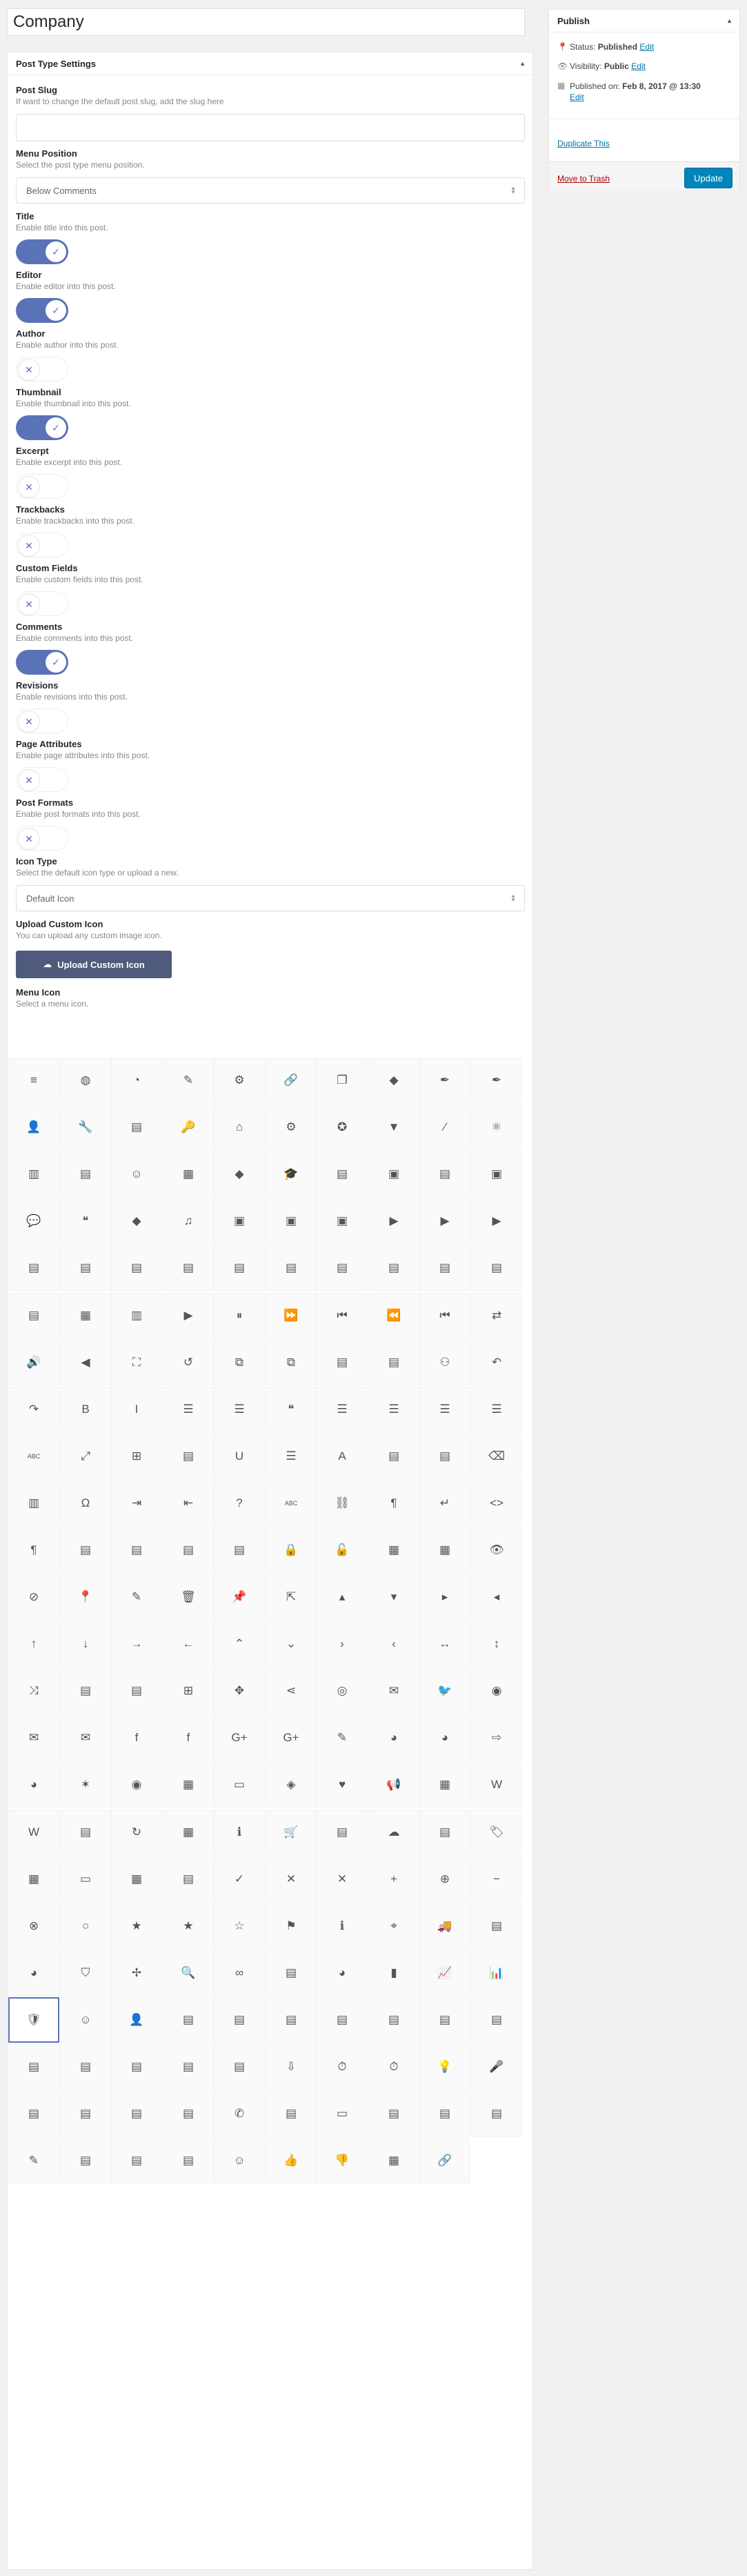 Image resolution: width=747 pixels, height=2576 pixels. Describe the element at coordinates (239, 1784) in the screenshot. I see `menu-icon-option: ▭` at that location.